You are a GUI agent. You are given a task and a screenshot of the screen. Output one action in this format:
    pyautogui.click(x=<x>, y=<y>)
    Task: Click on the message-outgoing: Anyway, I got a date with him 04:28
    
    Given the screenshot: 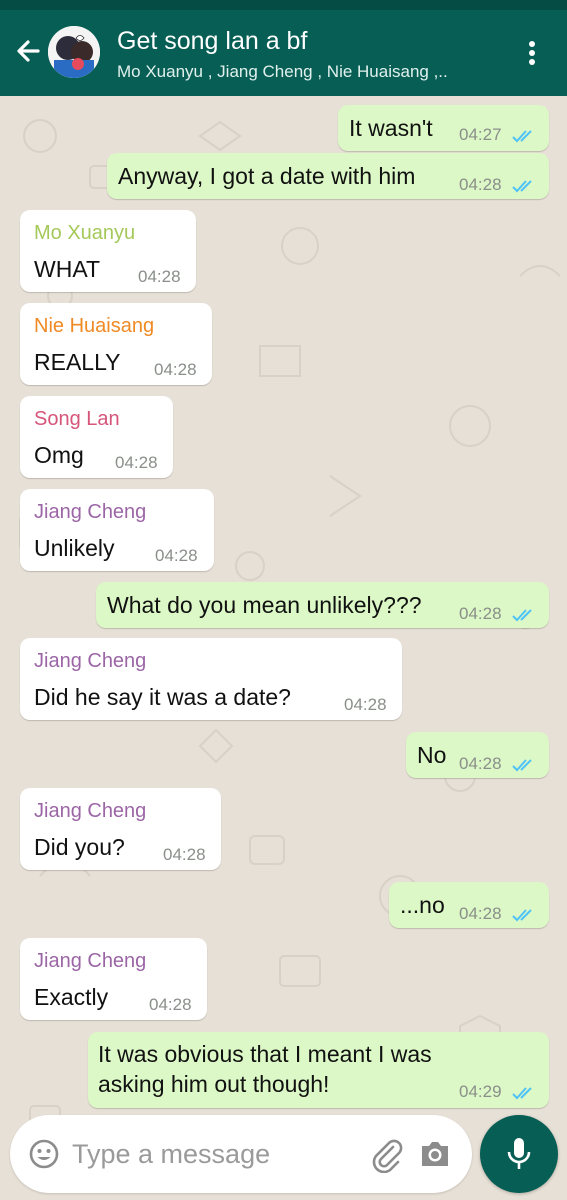 What is the action you would take?
    pyautogui.click(x=328, y=176)
    